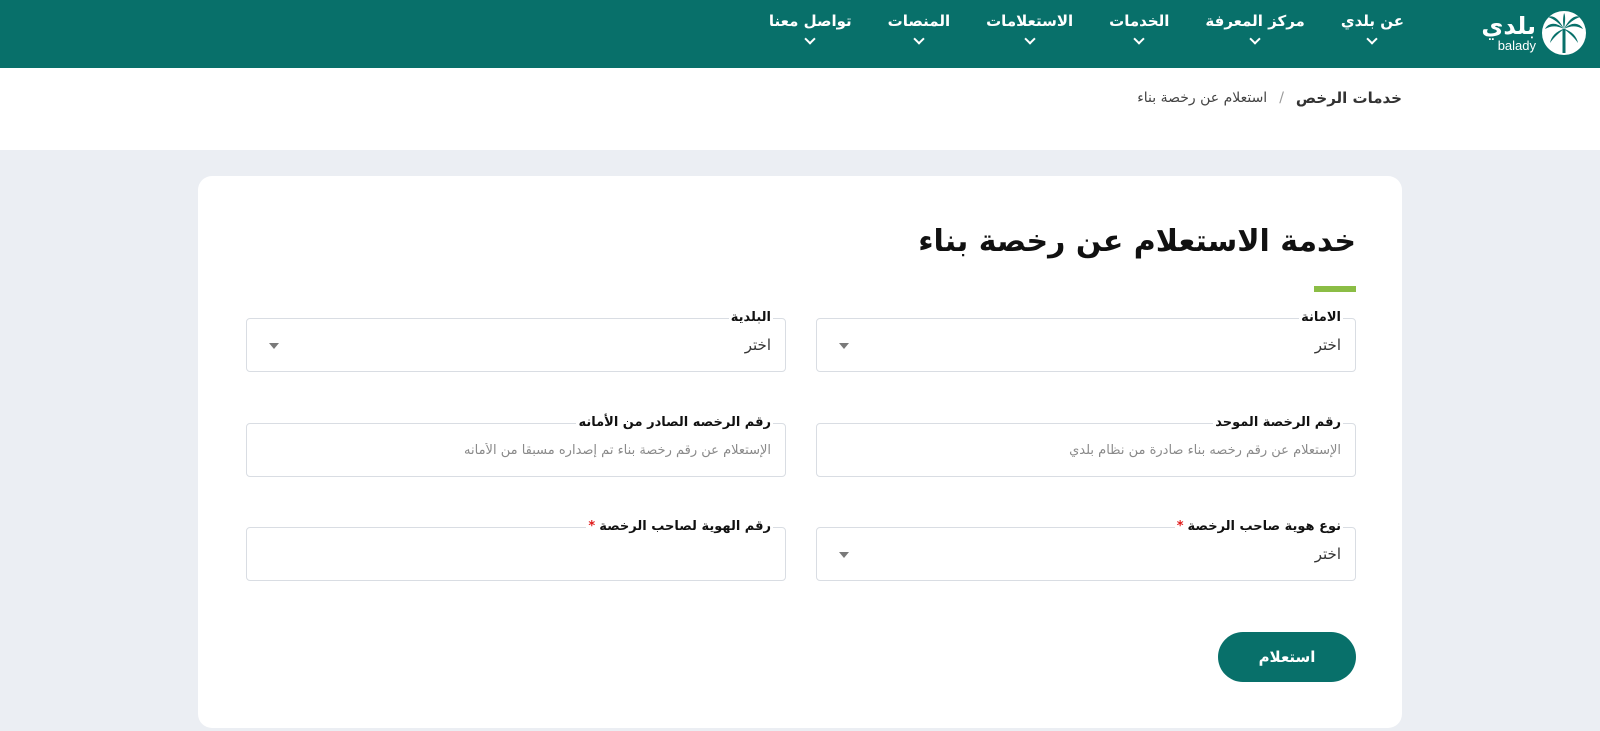 This screenshot has width=1600, height=731. Describe the element at coordinates (1287, 657) in the screenshot. I see `inquiry-submit-button: استعلام` at that location.